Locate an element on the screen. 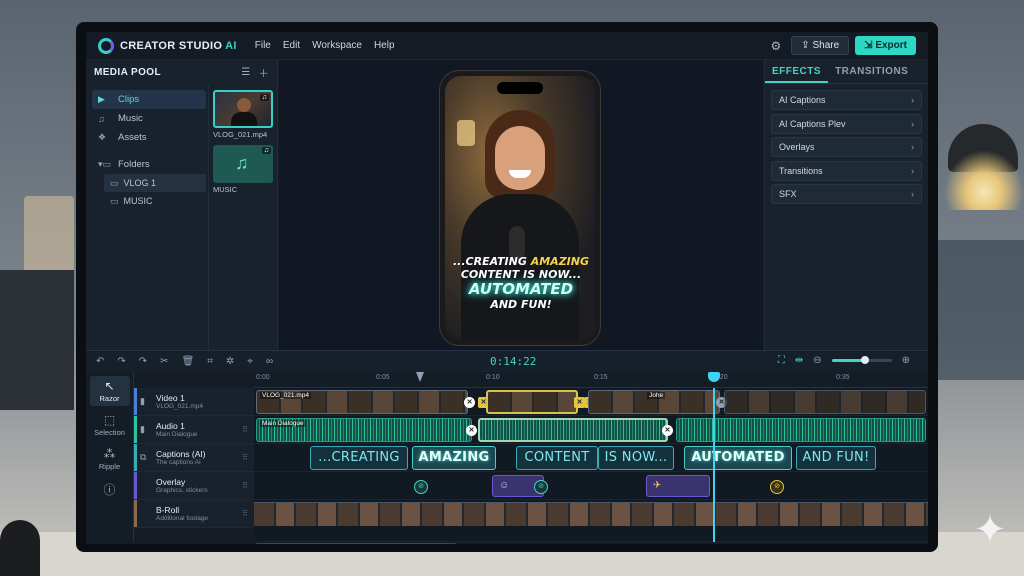  tool-razor-label: Razor is located at coordinates (109, 398).